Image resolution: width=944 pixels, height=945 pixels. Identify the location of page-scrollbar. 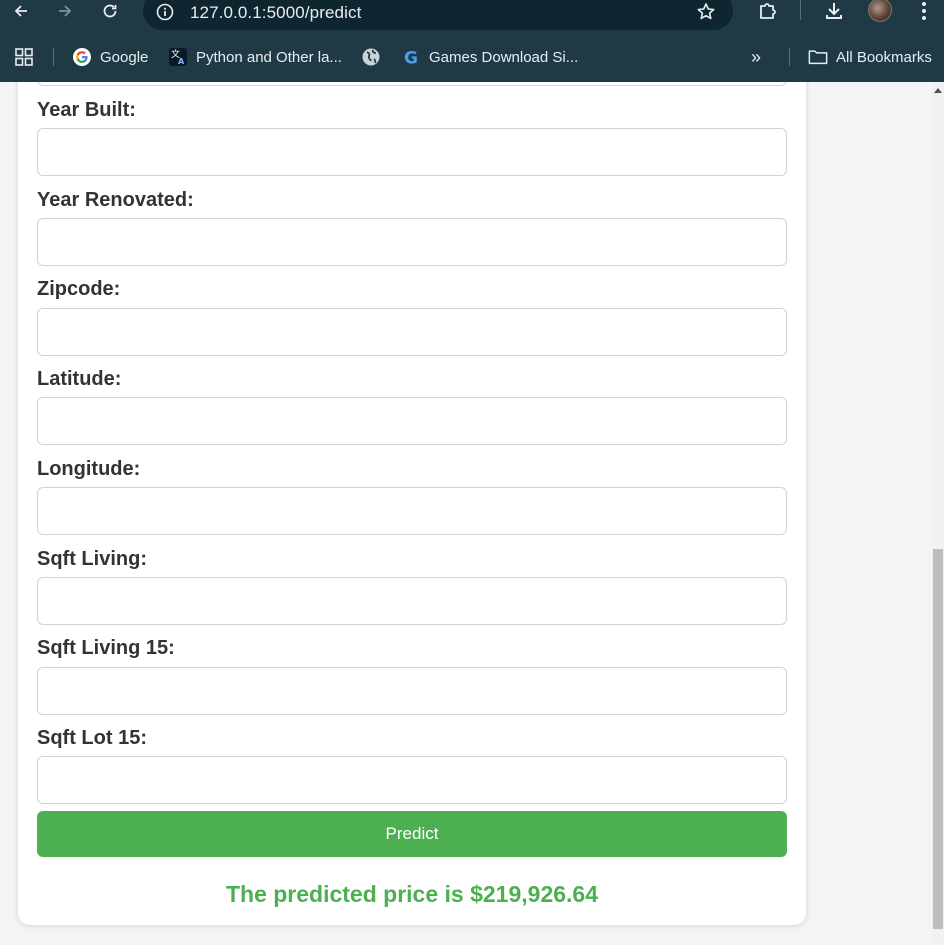
(938, 513).